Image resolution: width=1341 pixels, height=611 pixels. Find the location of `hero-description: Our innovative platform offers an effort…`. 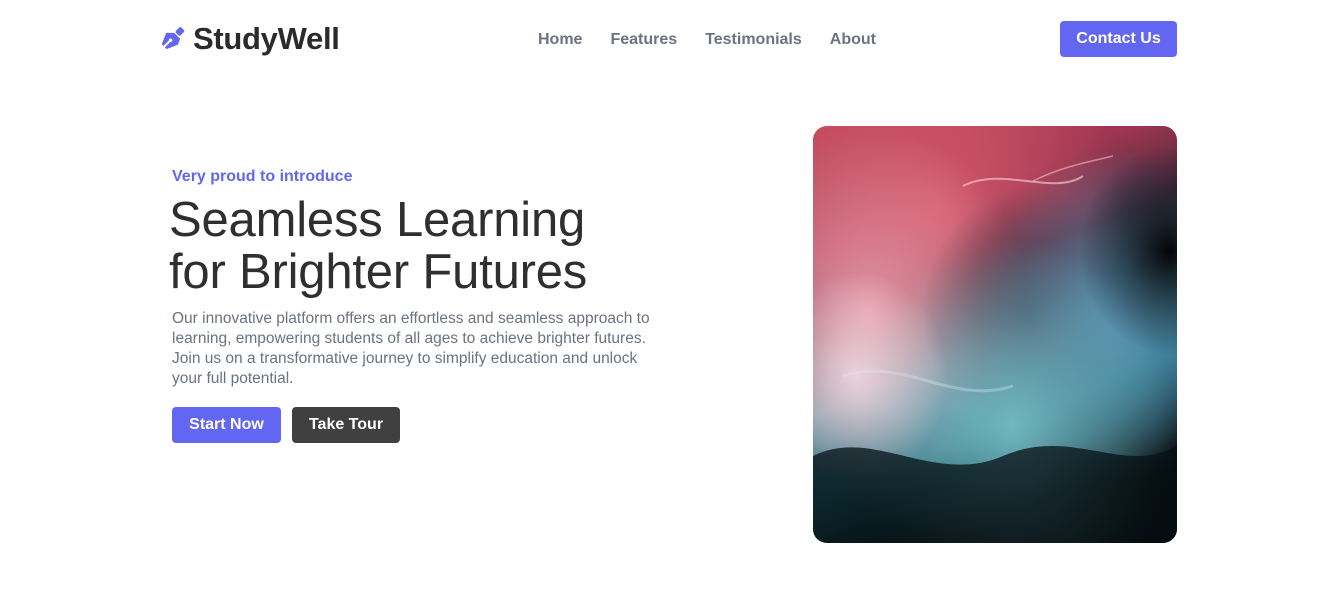

hero-description: Our innovative platform offers an effort… is located at coordinates (411, 348).